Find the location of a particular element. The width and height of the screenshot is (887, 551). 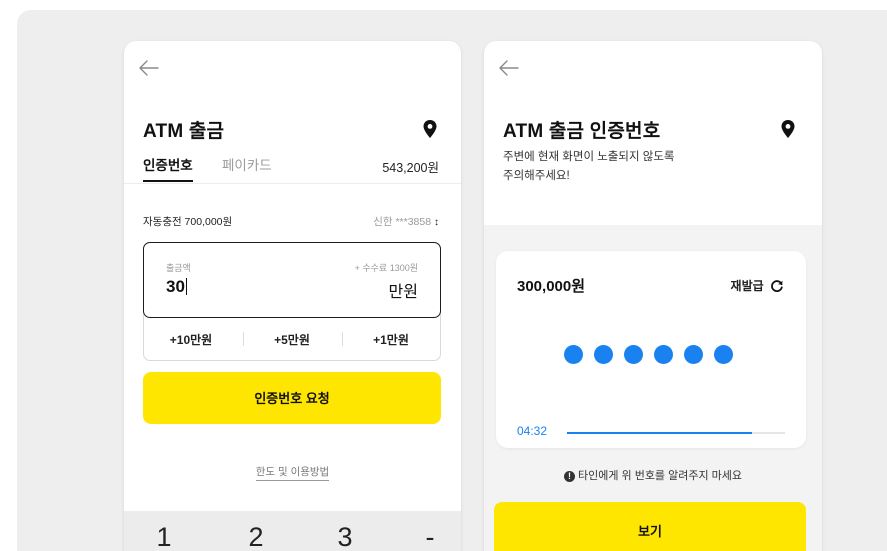

sort-arrows-icon: ↕ is located at coordinates (436, 222).